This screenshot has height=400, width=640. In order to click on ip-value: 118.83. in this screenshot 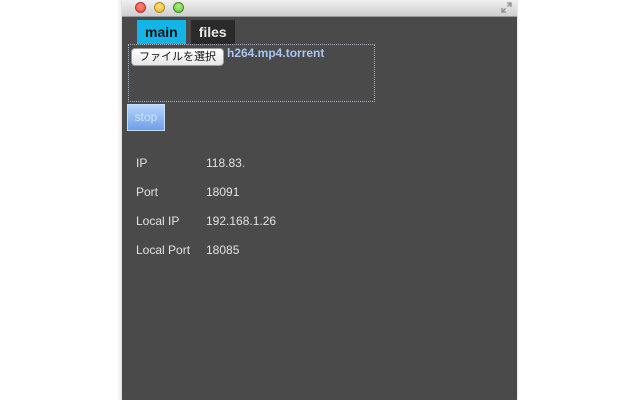, I will do `click(226, 163)`.